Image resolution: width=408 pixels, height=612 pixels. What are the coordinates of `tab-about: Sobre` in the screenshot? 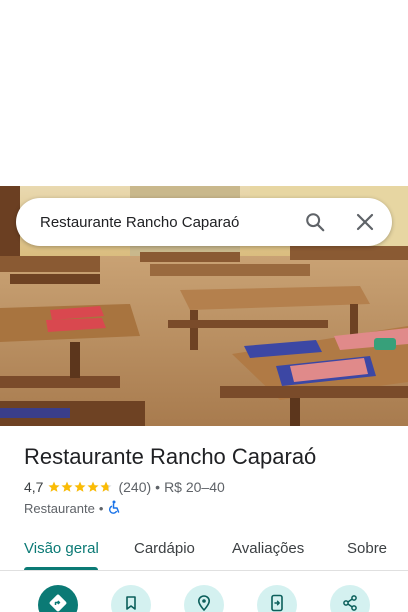 It's located at (367, 548).